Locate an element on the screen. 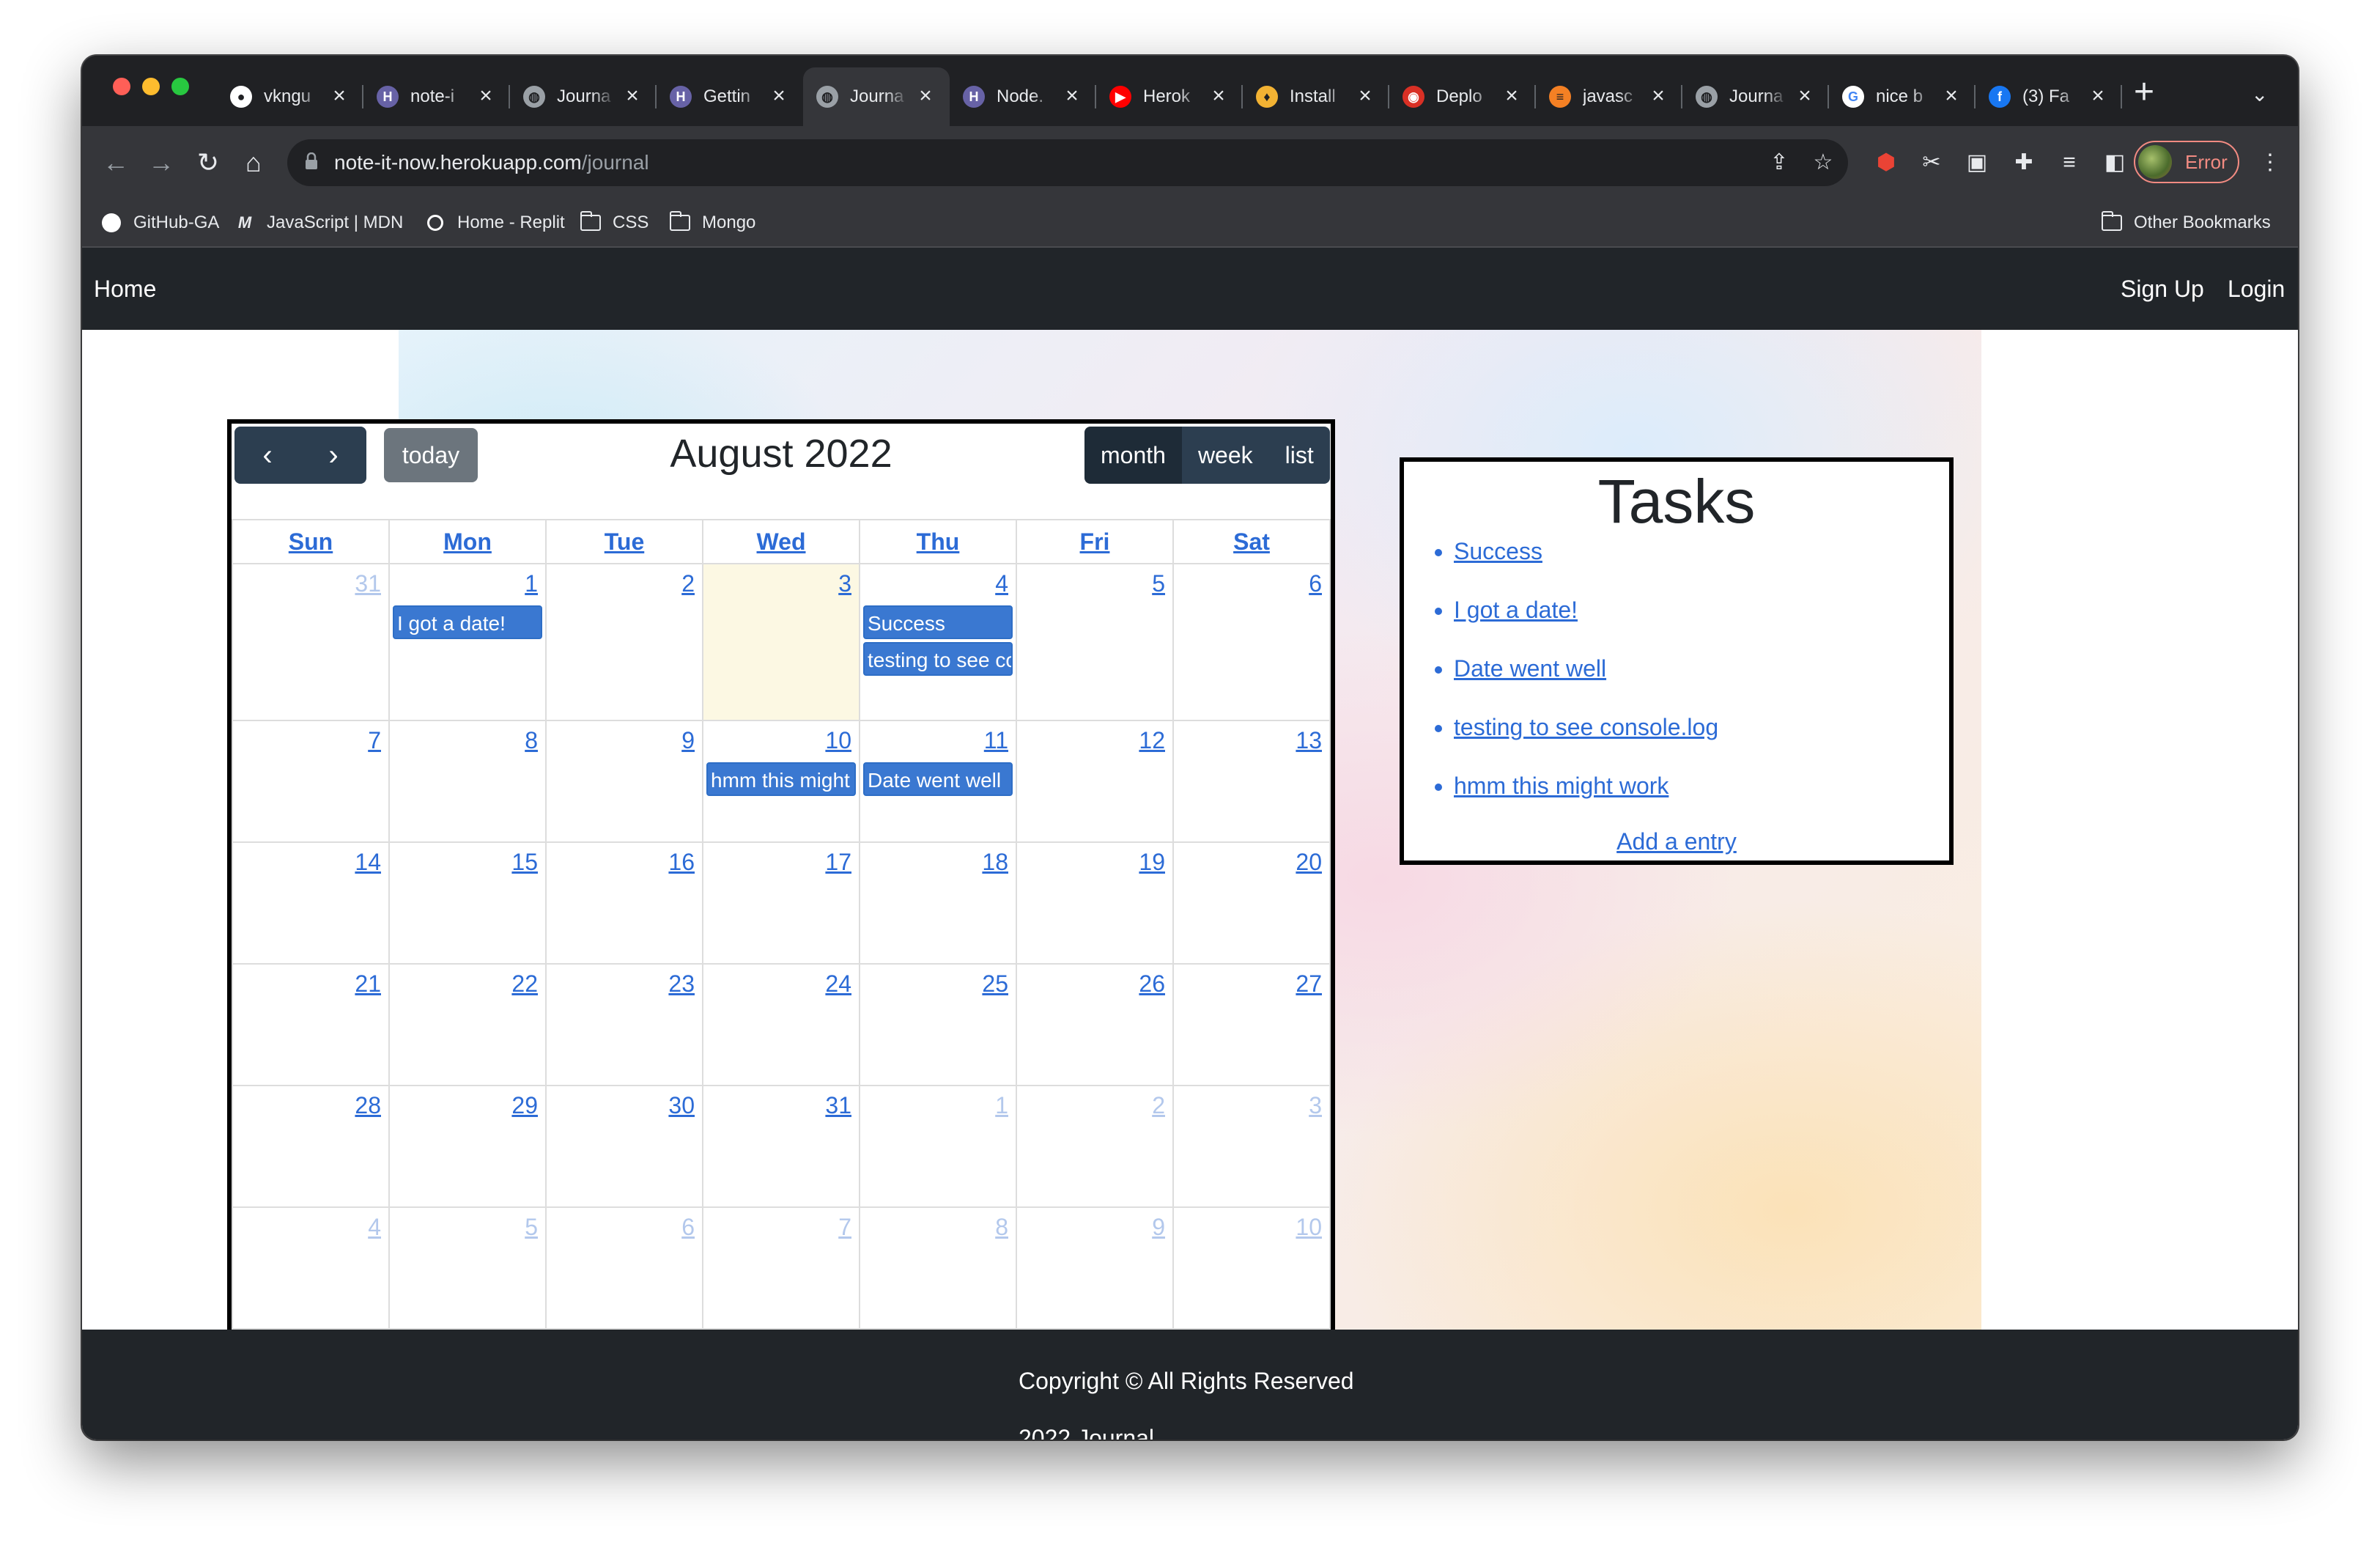 This screenshot has height=1548, width=2380. nav-home-link: Home is located at coordinates (125, 289).